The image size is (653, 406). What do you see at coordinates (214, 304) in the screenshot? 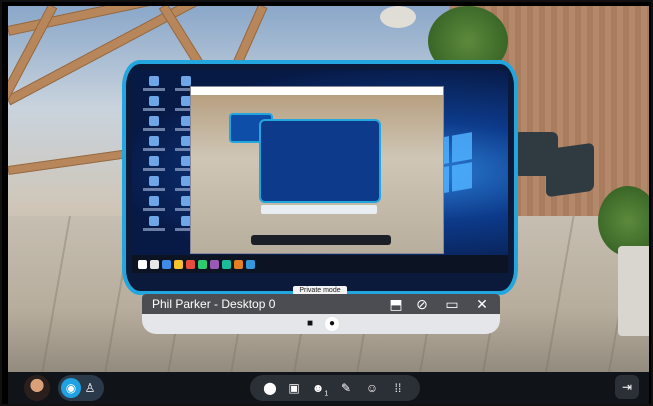
I see `desktop-title: Phil Parker - Desktop 0` at bounding box center [214, 304].